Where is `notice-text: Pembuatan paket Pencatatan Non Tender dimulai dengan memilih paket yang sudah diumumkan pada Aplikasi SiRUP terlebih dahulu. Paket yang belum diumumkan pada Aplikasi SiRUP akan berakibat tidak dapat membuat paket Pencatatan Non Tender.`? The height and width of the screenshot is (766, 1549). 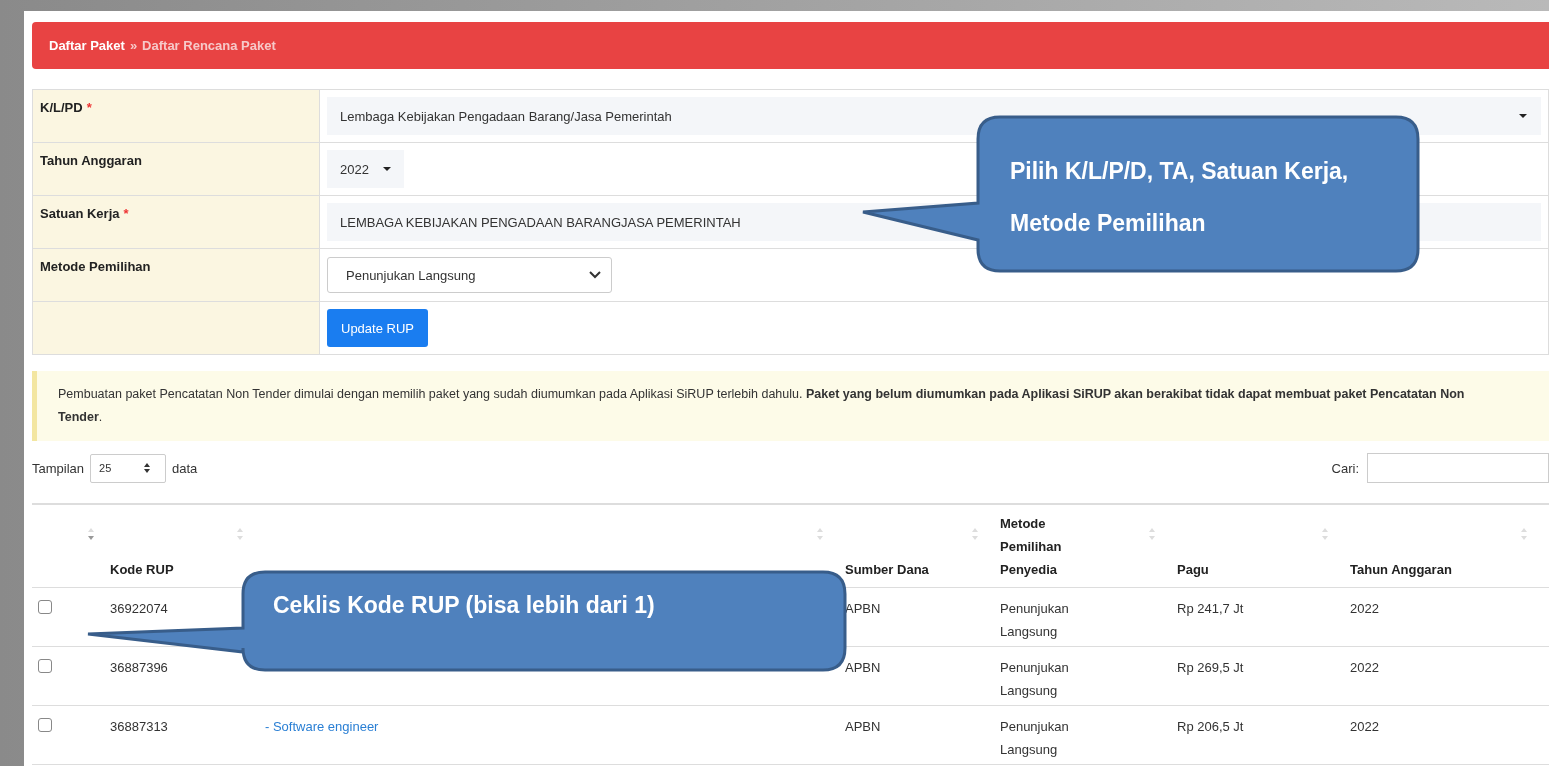
notice-text: Pembuatan paket Pencatatan Non Tender dimulai dengan memilih paket yang sudah diumumkan pada Aplikasi SiRUP terlebih dahulu. Paket yang belum diumumkan pada Aplikasi SiRUP akan berakibat tidak dapat membuat paket Pencatatan Non Tender. is located at coordinates (790, 406).